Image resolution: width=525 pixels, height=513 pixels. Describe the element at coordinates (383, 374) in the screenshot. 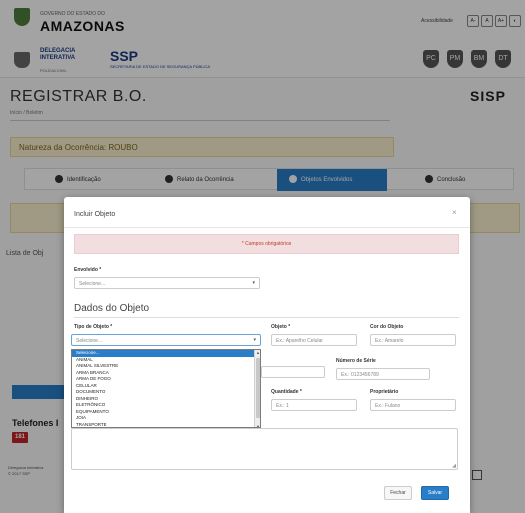

I see `serial-number-input: Ex.: 0123456789` at that location.